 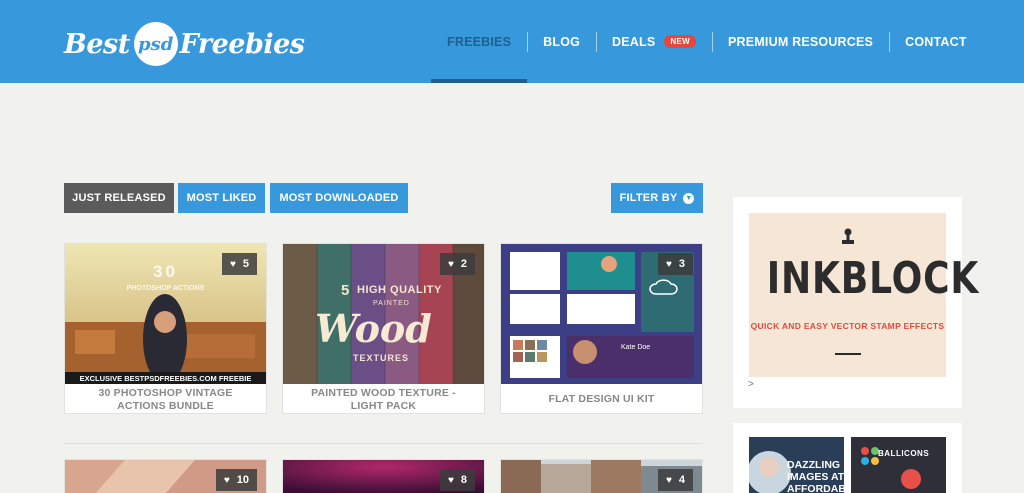 I want to click on card-thumbnail: 5 HIGH QUALITY PAINTED Wood TEXTURES ♥ 2, so click(x=383, y=314).